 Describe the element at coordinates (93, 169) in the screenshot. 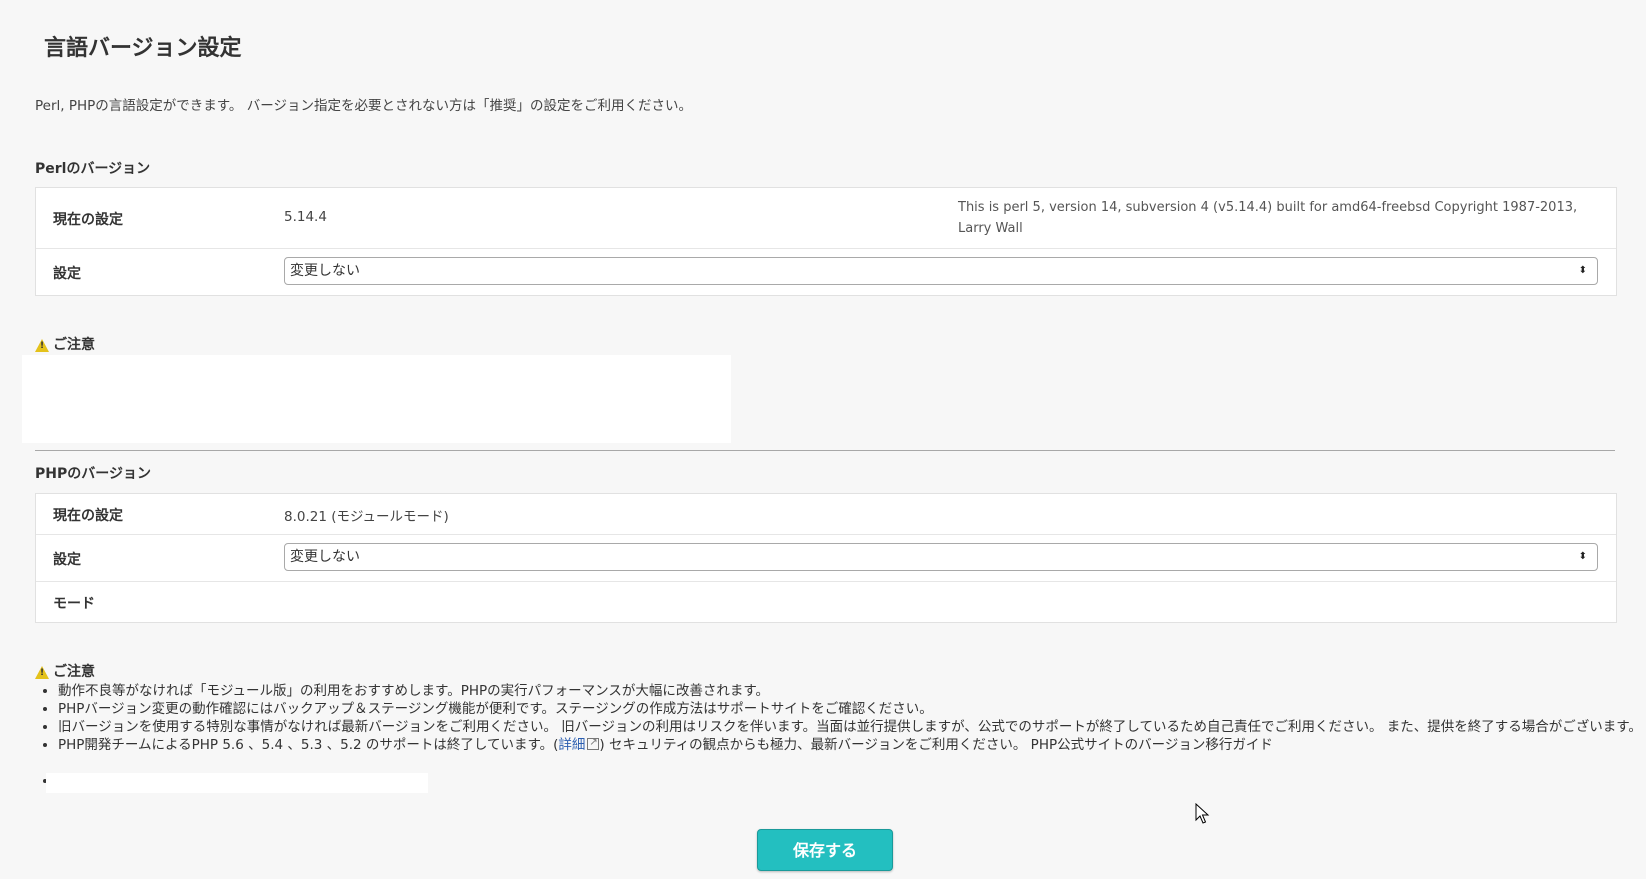

I see `perl-section-title: Perlのバージョン` at that location.